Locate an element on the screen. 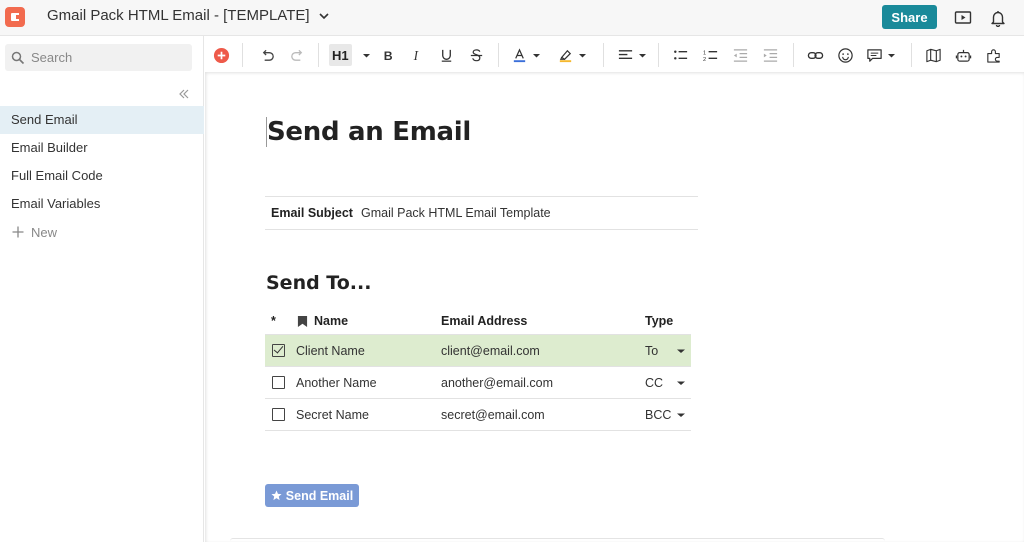  star-icon is located at coordinates (276, 495).